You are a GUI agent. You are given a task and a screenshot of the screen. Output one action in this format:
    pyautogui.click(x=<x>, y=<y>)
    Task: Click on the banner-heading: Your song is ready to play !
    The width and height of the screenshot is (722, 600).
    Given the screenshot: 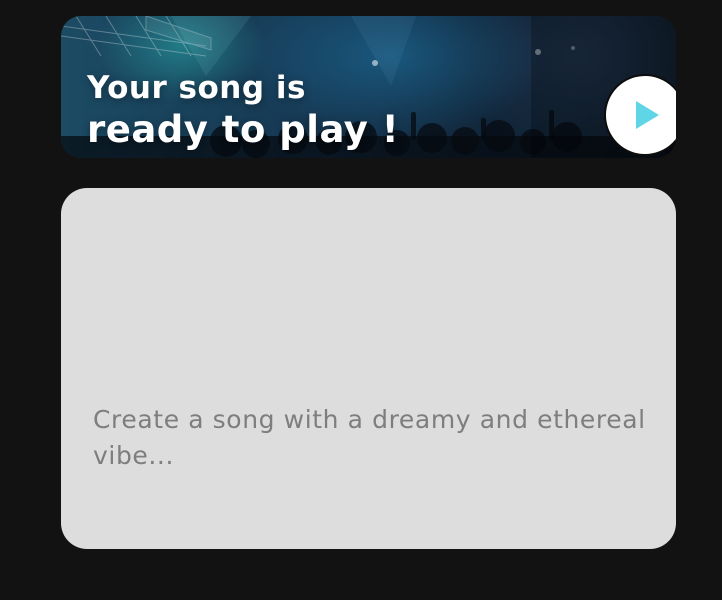 What is the action you would take?
    pyautogui.click(x=243, y=110)
    